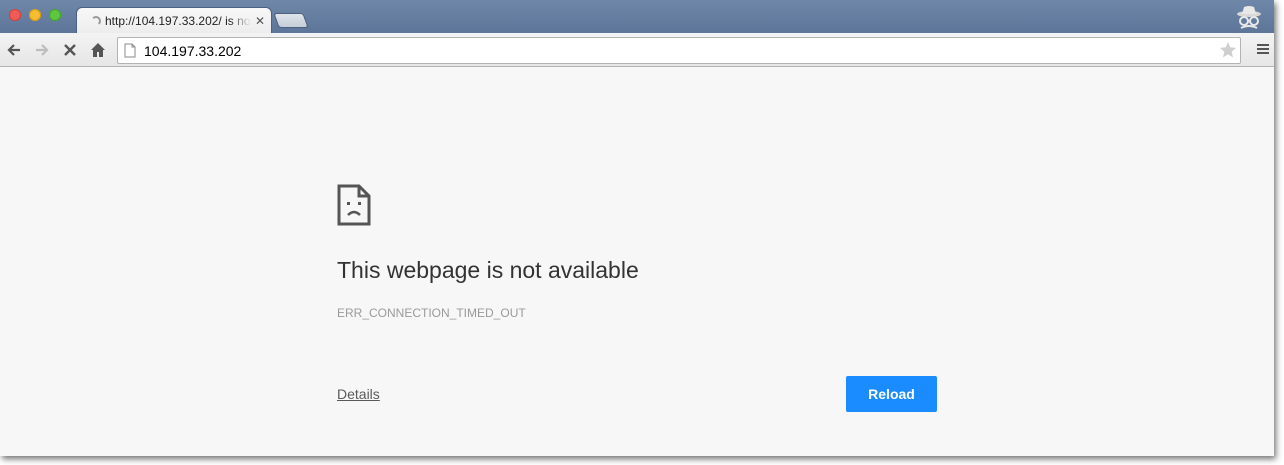 The height and width of the screenshot is (465, 1284). I want to click on details-link: Details, so click(358, 394).